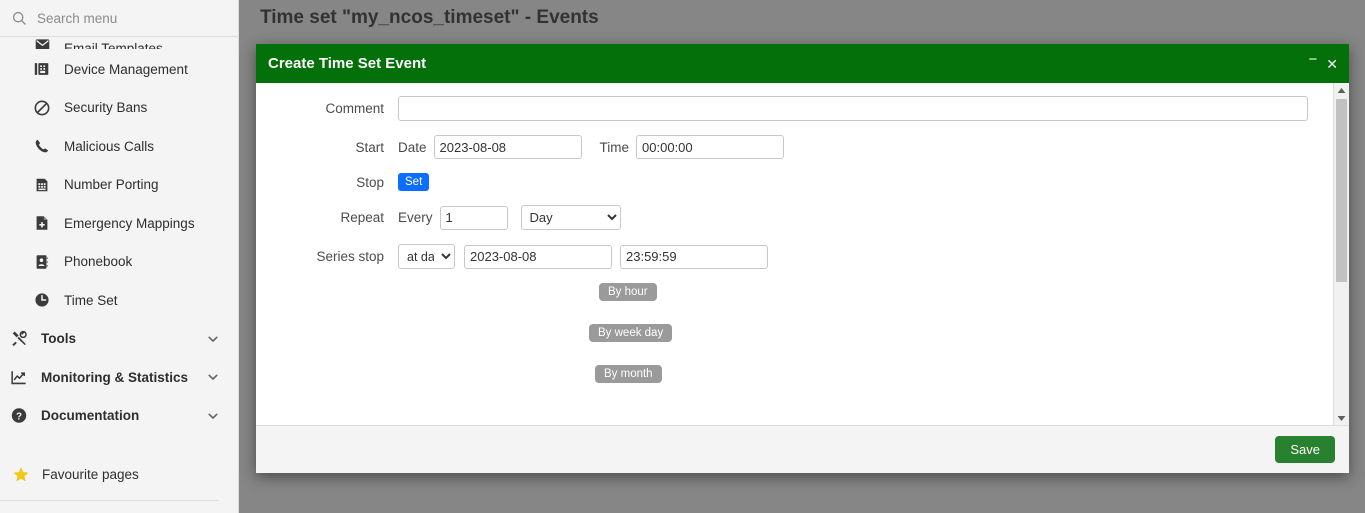 The width and height of the screenshot is (1365, 513). Describe the element at coordinates (129, 223) in the screenshot. I see `sidebar-item-label: Emergency Mappings` at that location.